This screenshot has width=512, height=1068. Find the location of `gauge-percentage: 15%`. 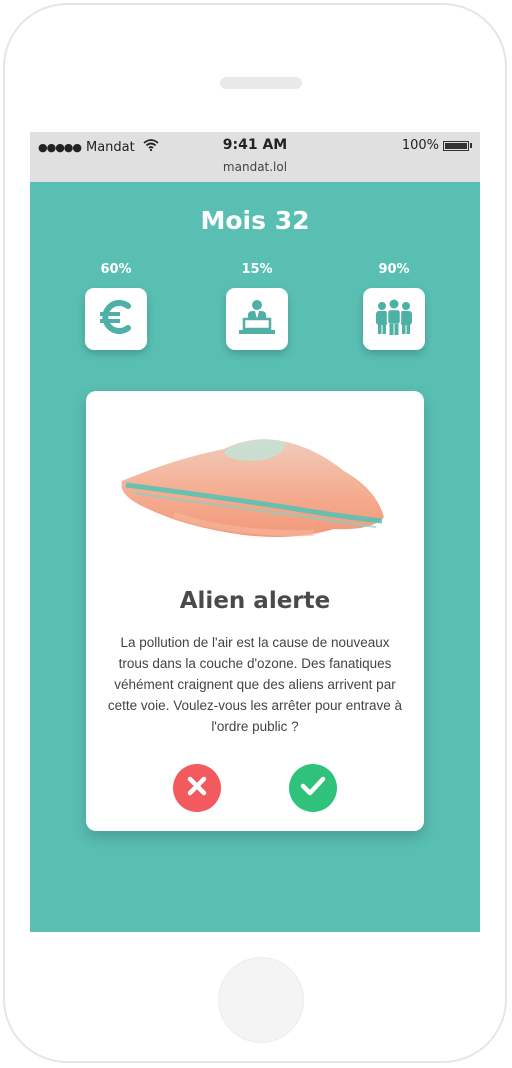

gauge-percentage: 15% is located at coordinates (257, 269).